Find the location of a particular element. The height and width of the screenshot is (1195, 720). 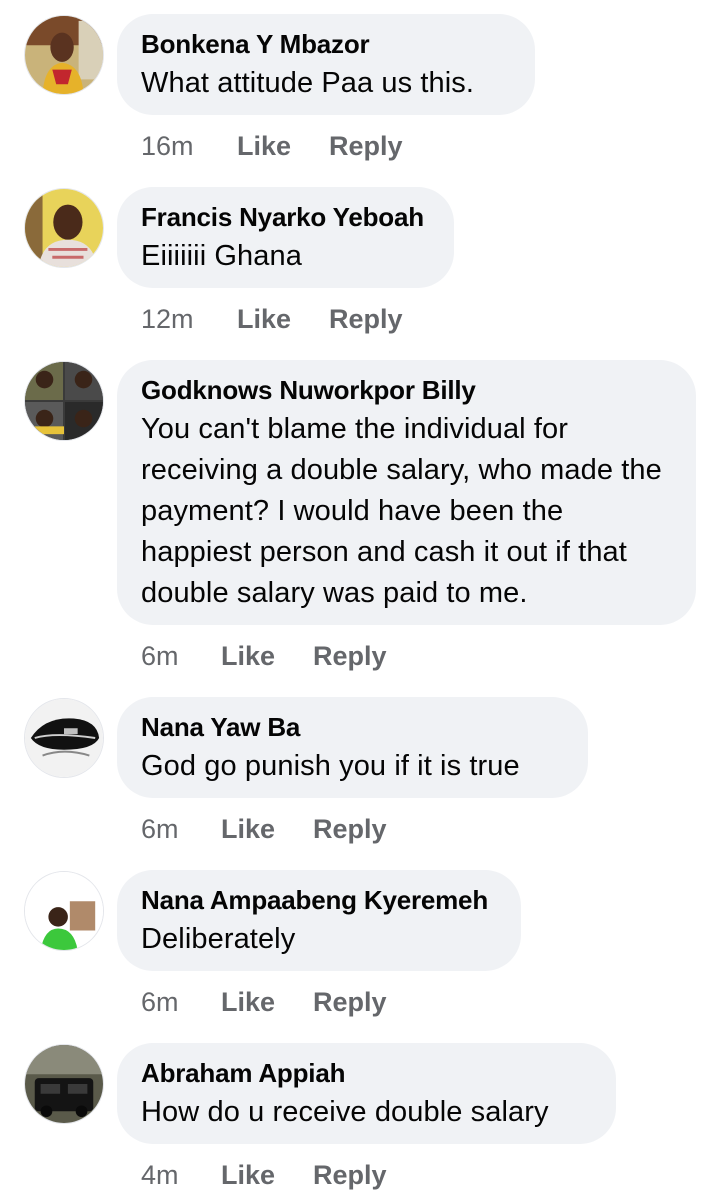

comment-text: Deliberately is located at coordinates (218, 939).